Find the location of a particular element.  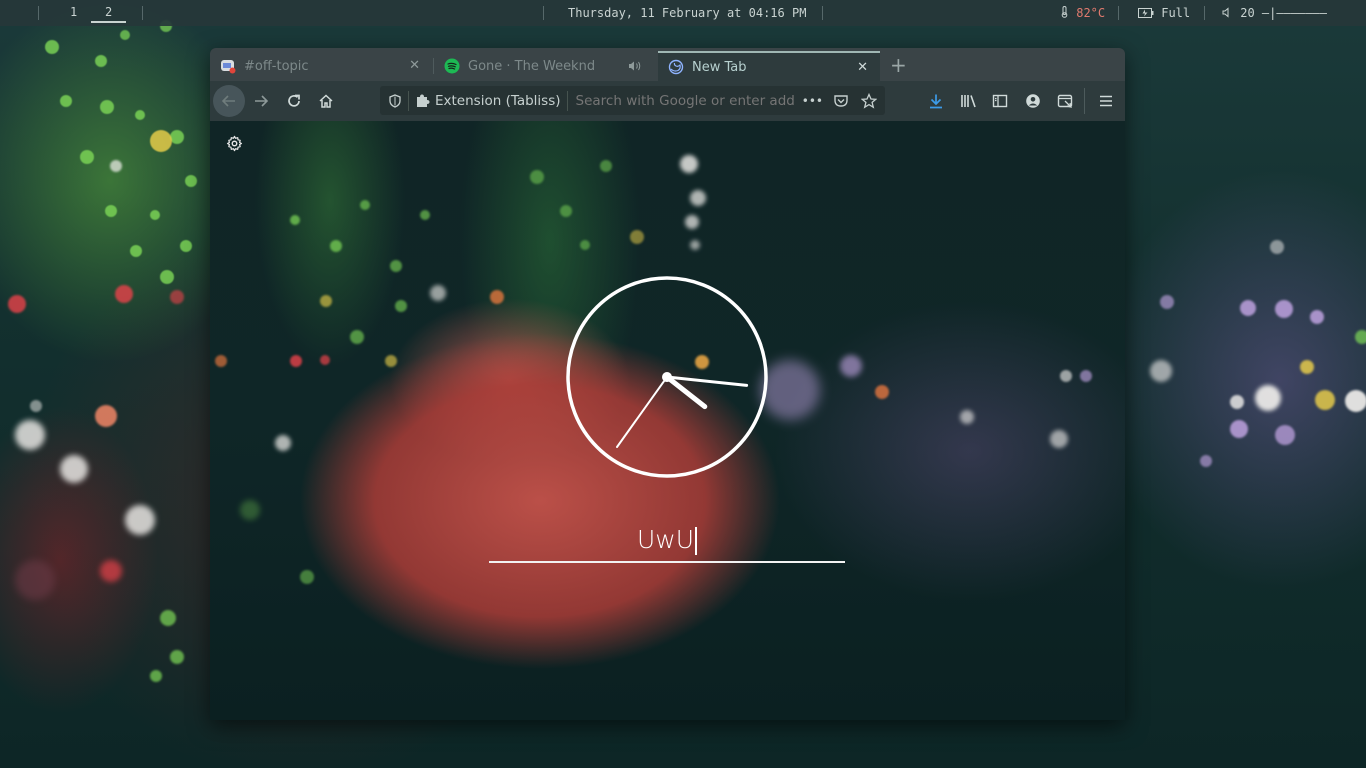

volume-level: 20 is located at coordinates (1247, 13).